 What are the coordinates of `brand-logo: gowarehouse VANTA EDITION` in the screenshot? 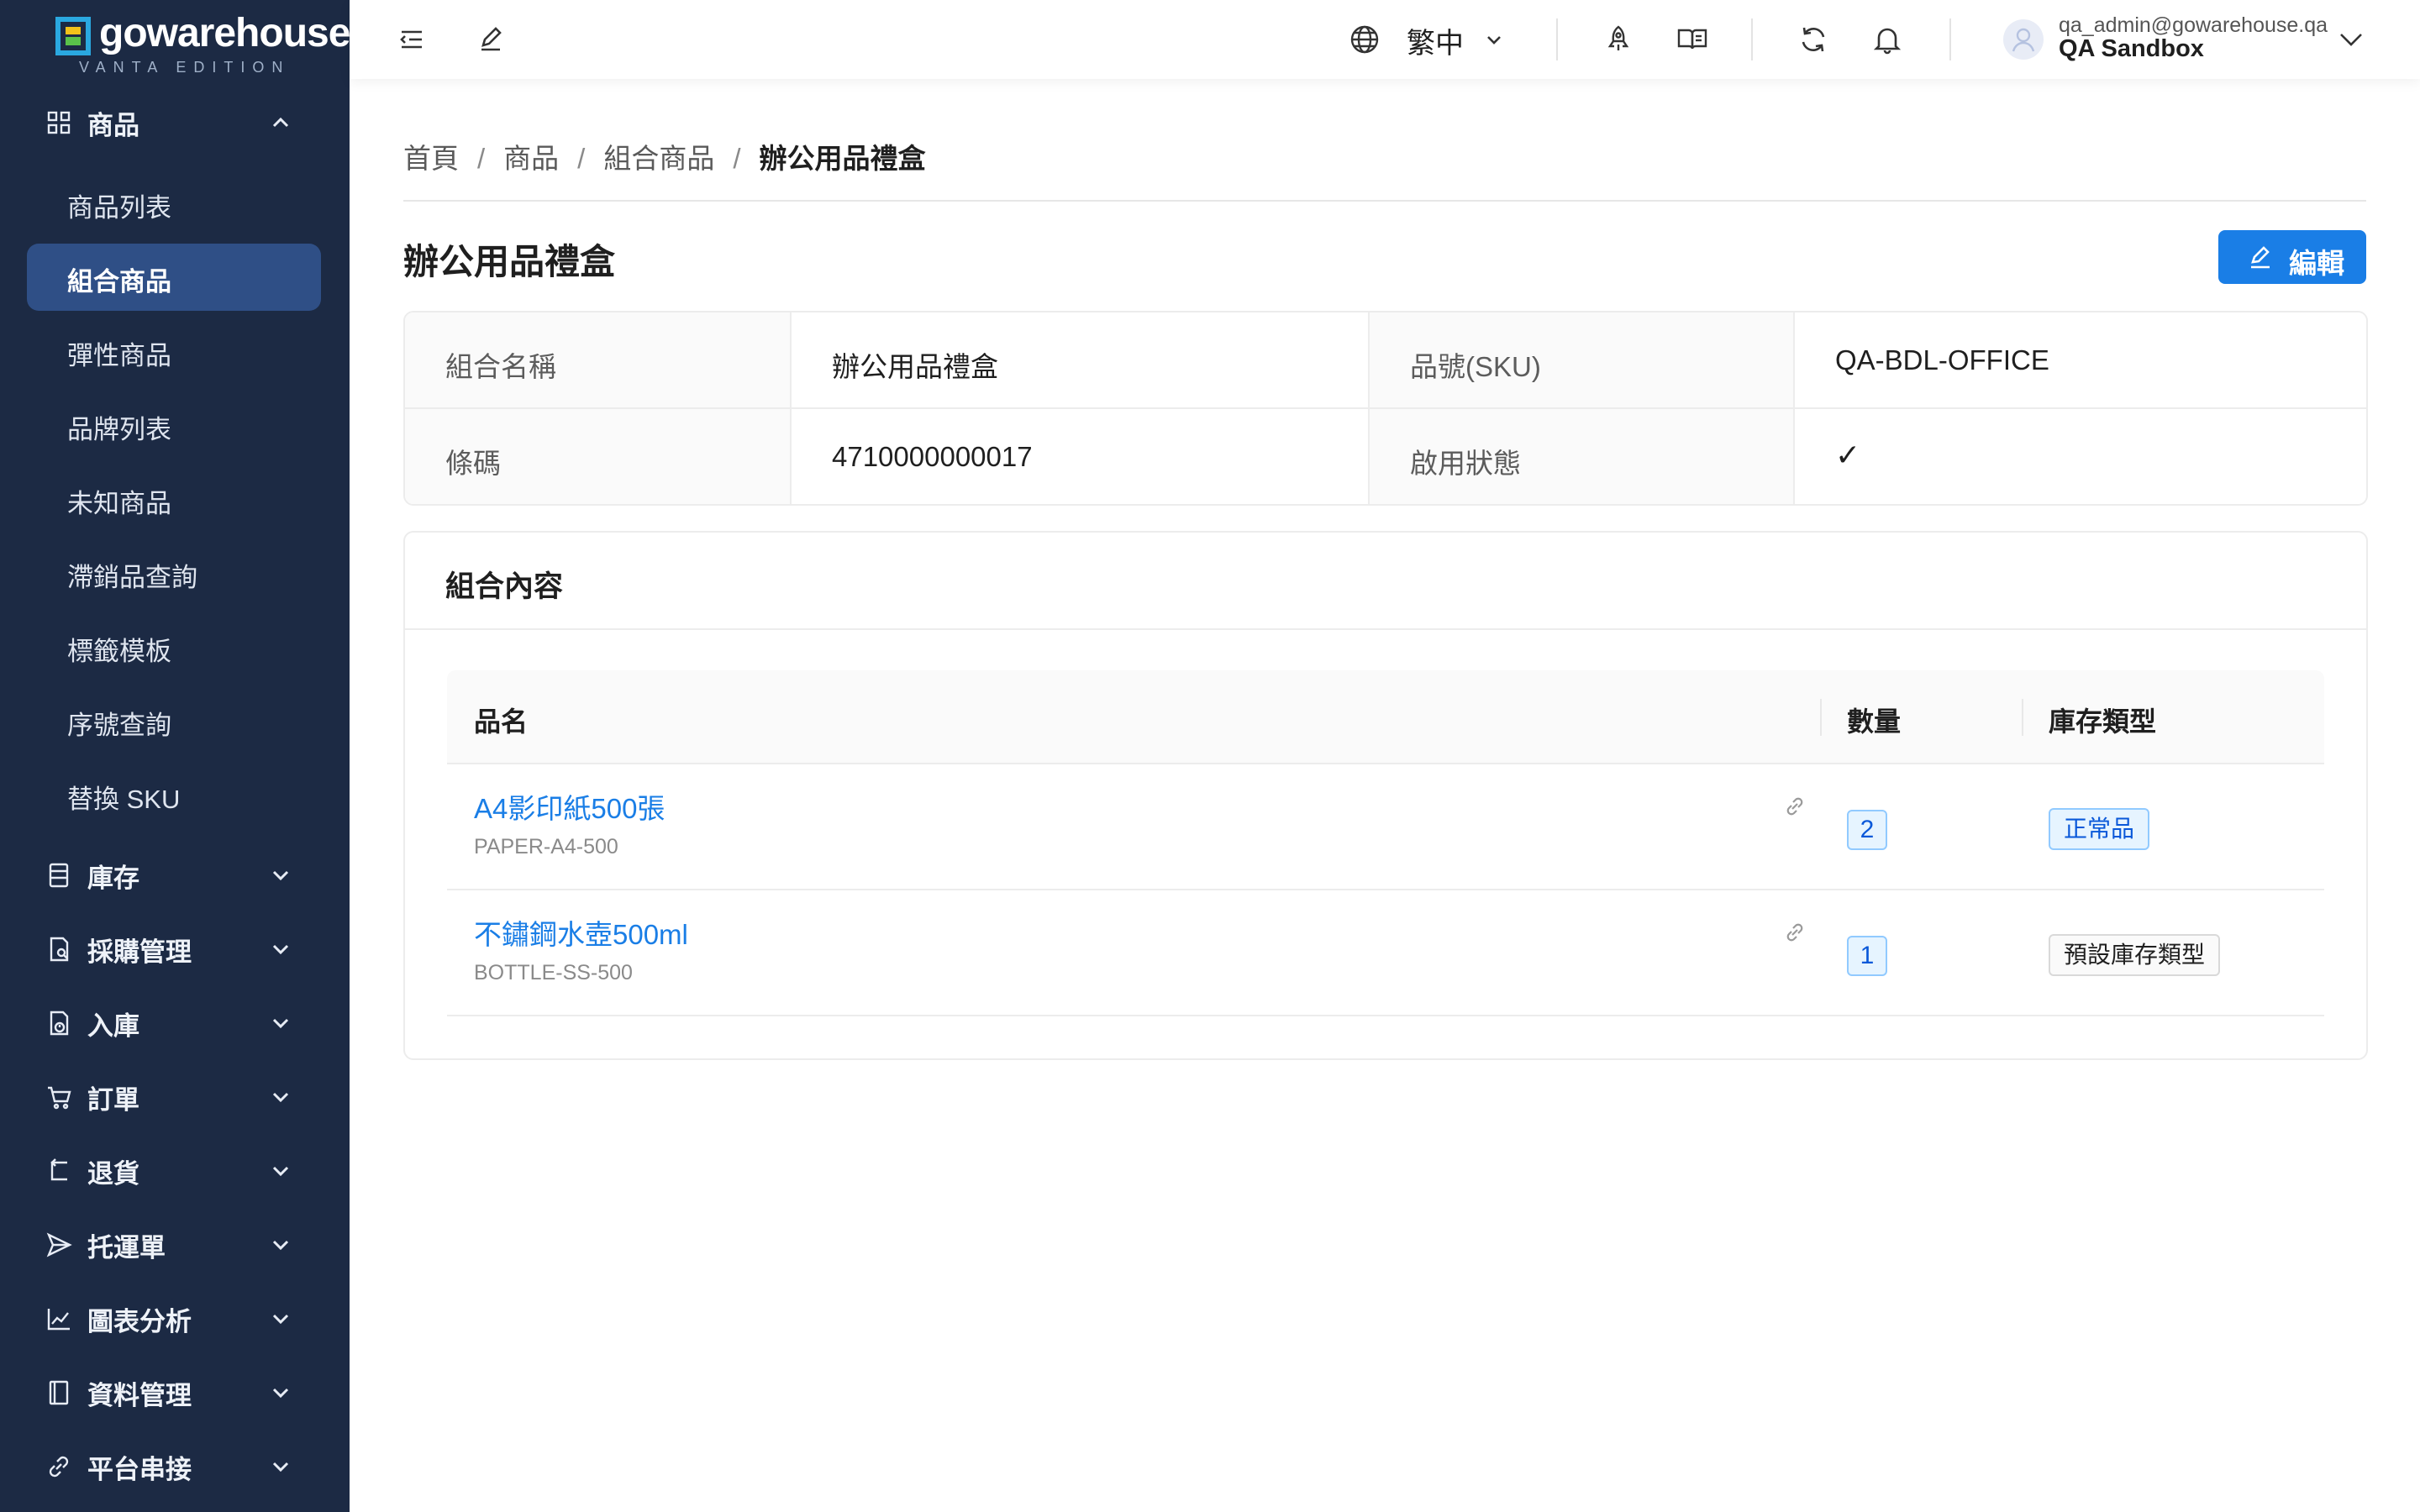 It's located at (202, 43).